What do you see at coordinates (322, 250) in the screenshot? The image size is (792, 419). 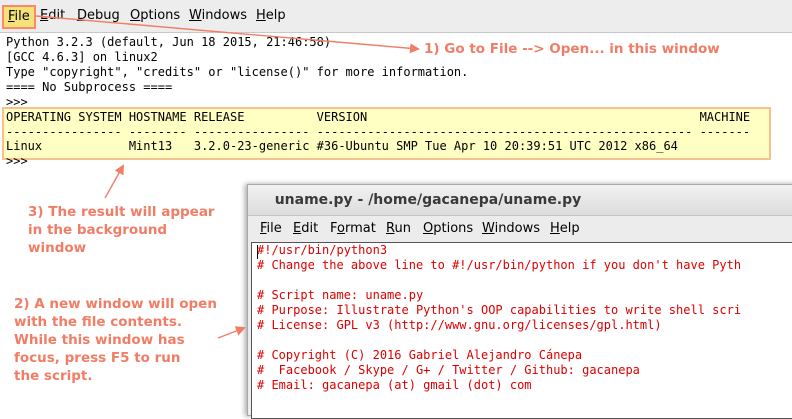 I see `code-line: #!/usr/bin/python3` at bounding box center [322, 250].